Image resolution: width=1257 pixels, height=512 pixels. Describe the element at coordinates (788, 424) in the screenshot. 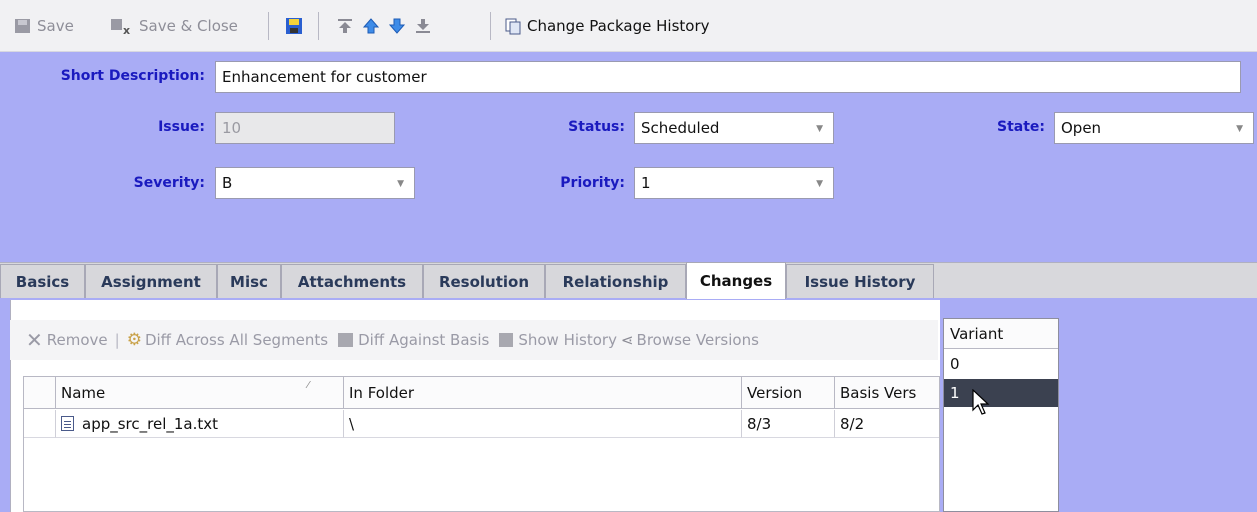

I see `table-cell-version: 8/3` at that location.